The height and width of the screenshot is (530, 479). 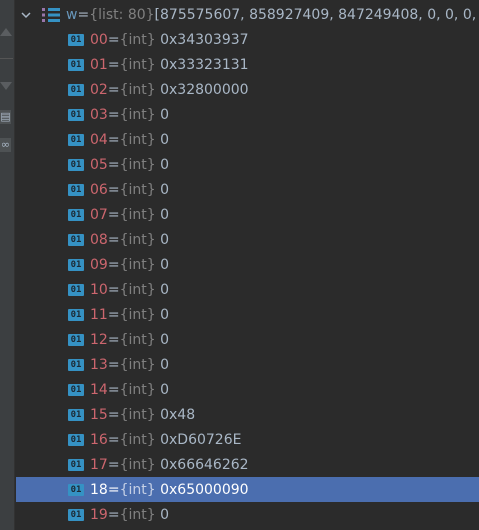 What do you see at coordinates (247, 514) in the screenshot?
I see `list-item: 01 19 = {int} 0` at bounding box center [247, 514].